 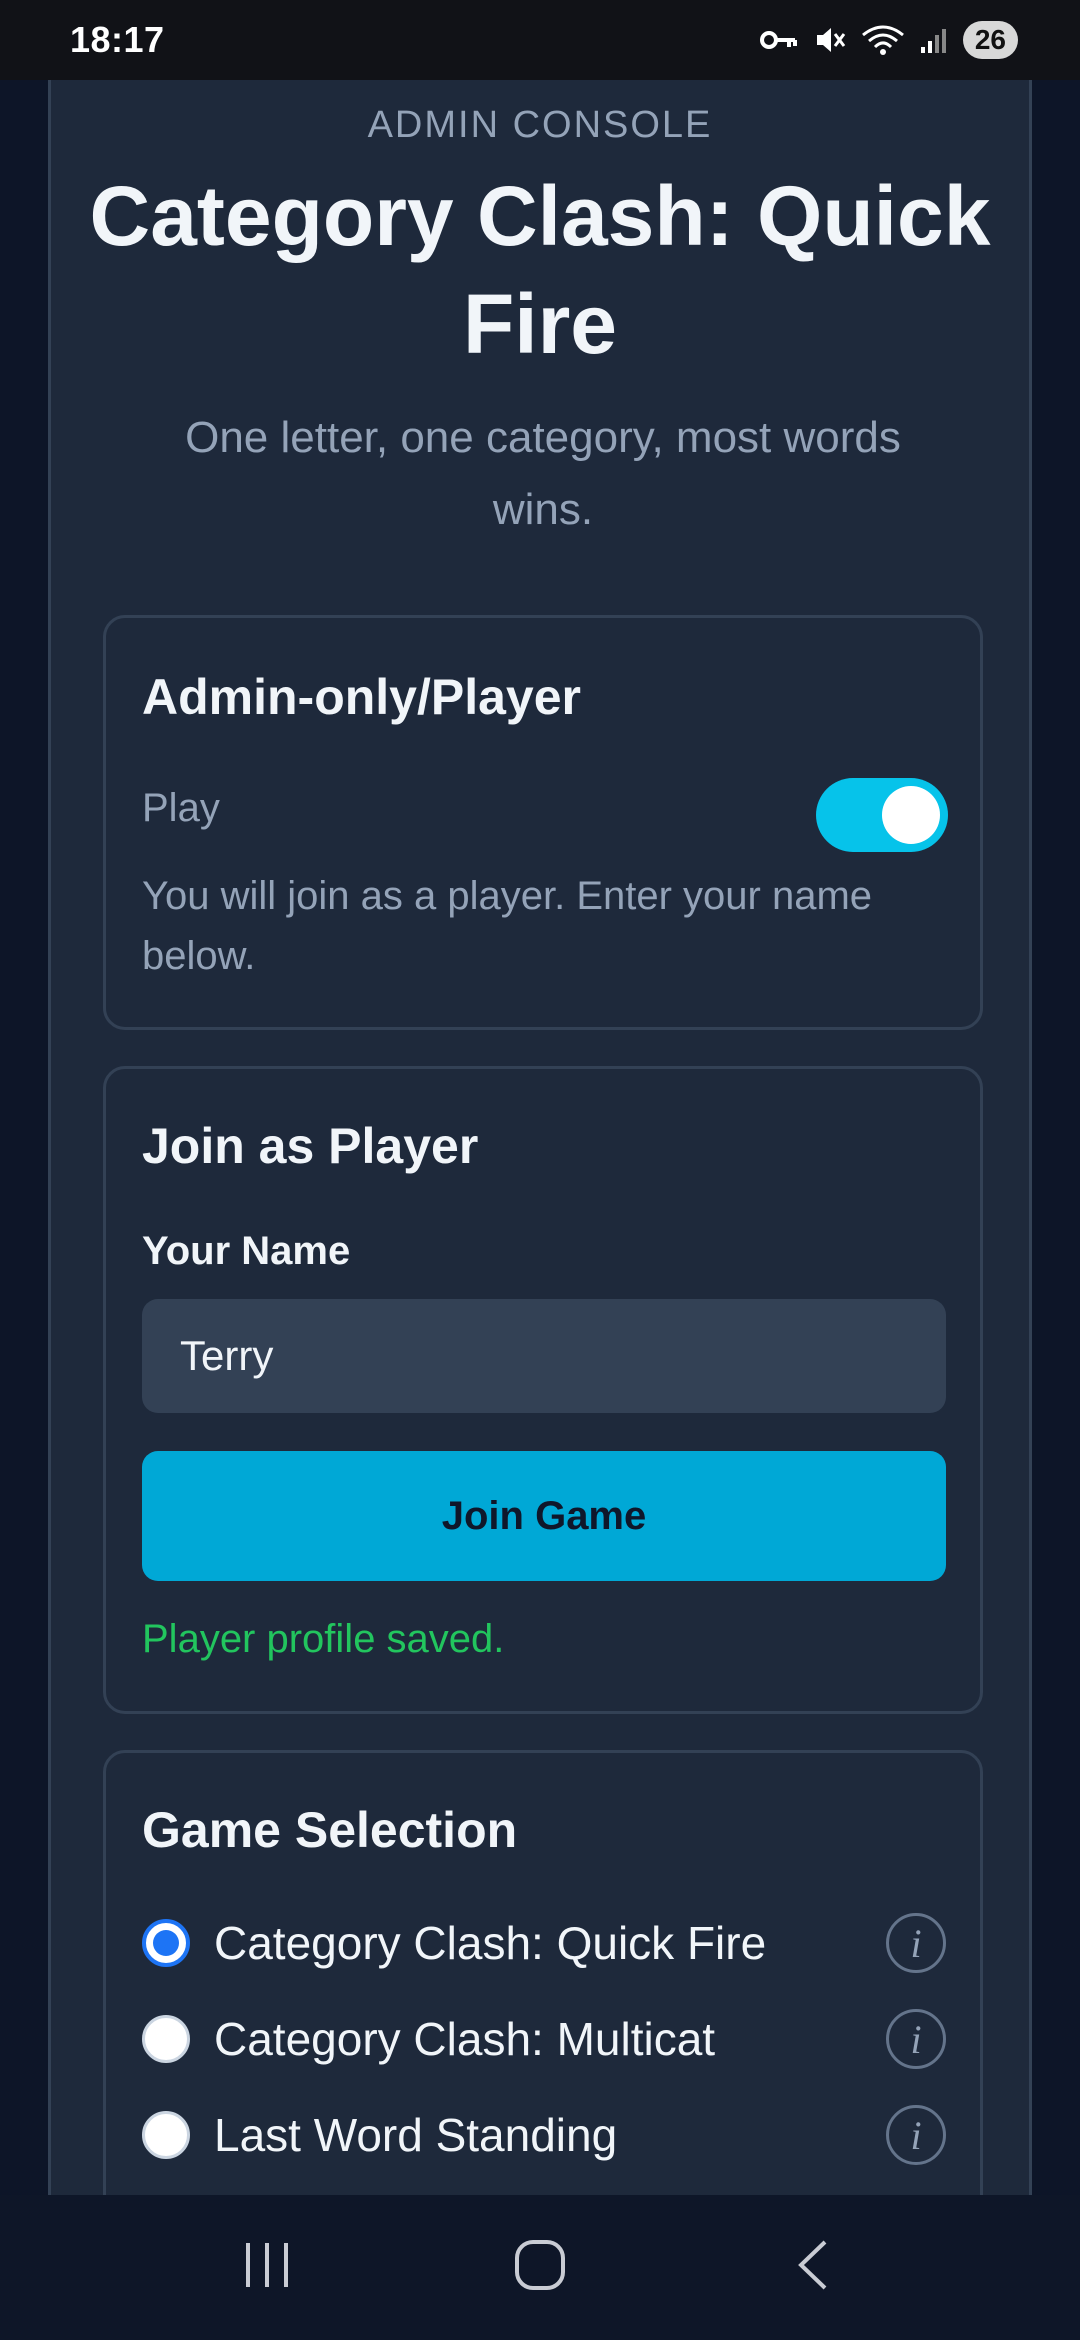 I want to click on radio-last-word, so click(x=166, y=2135).